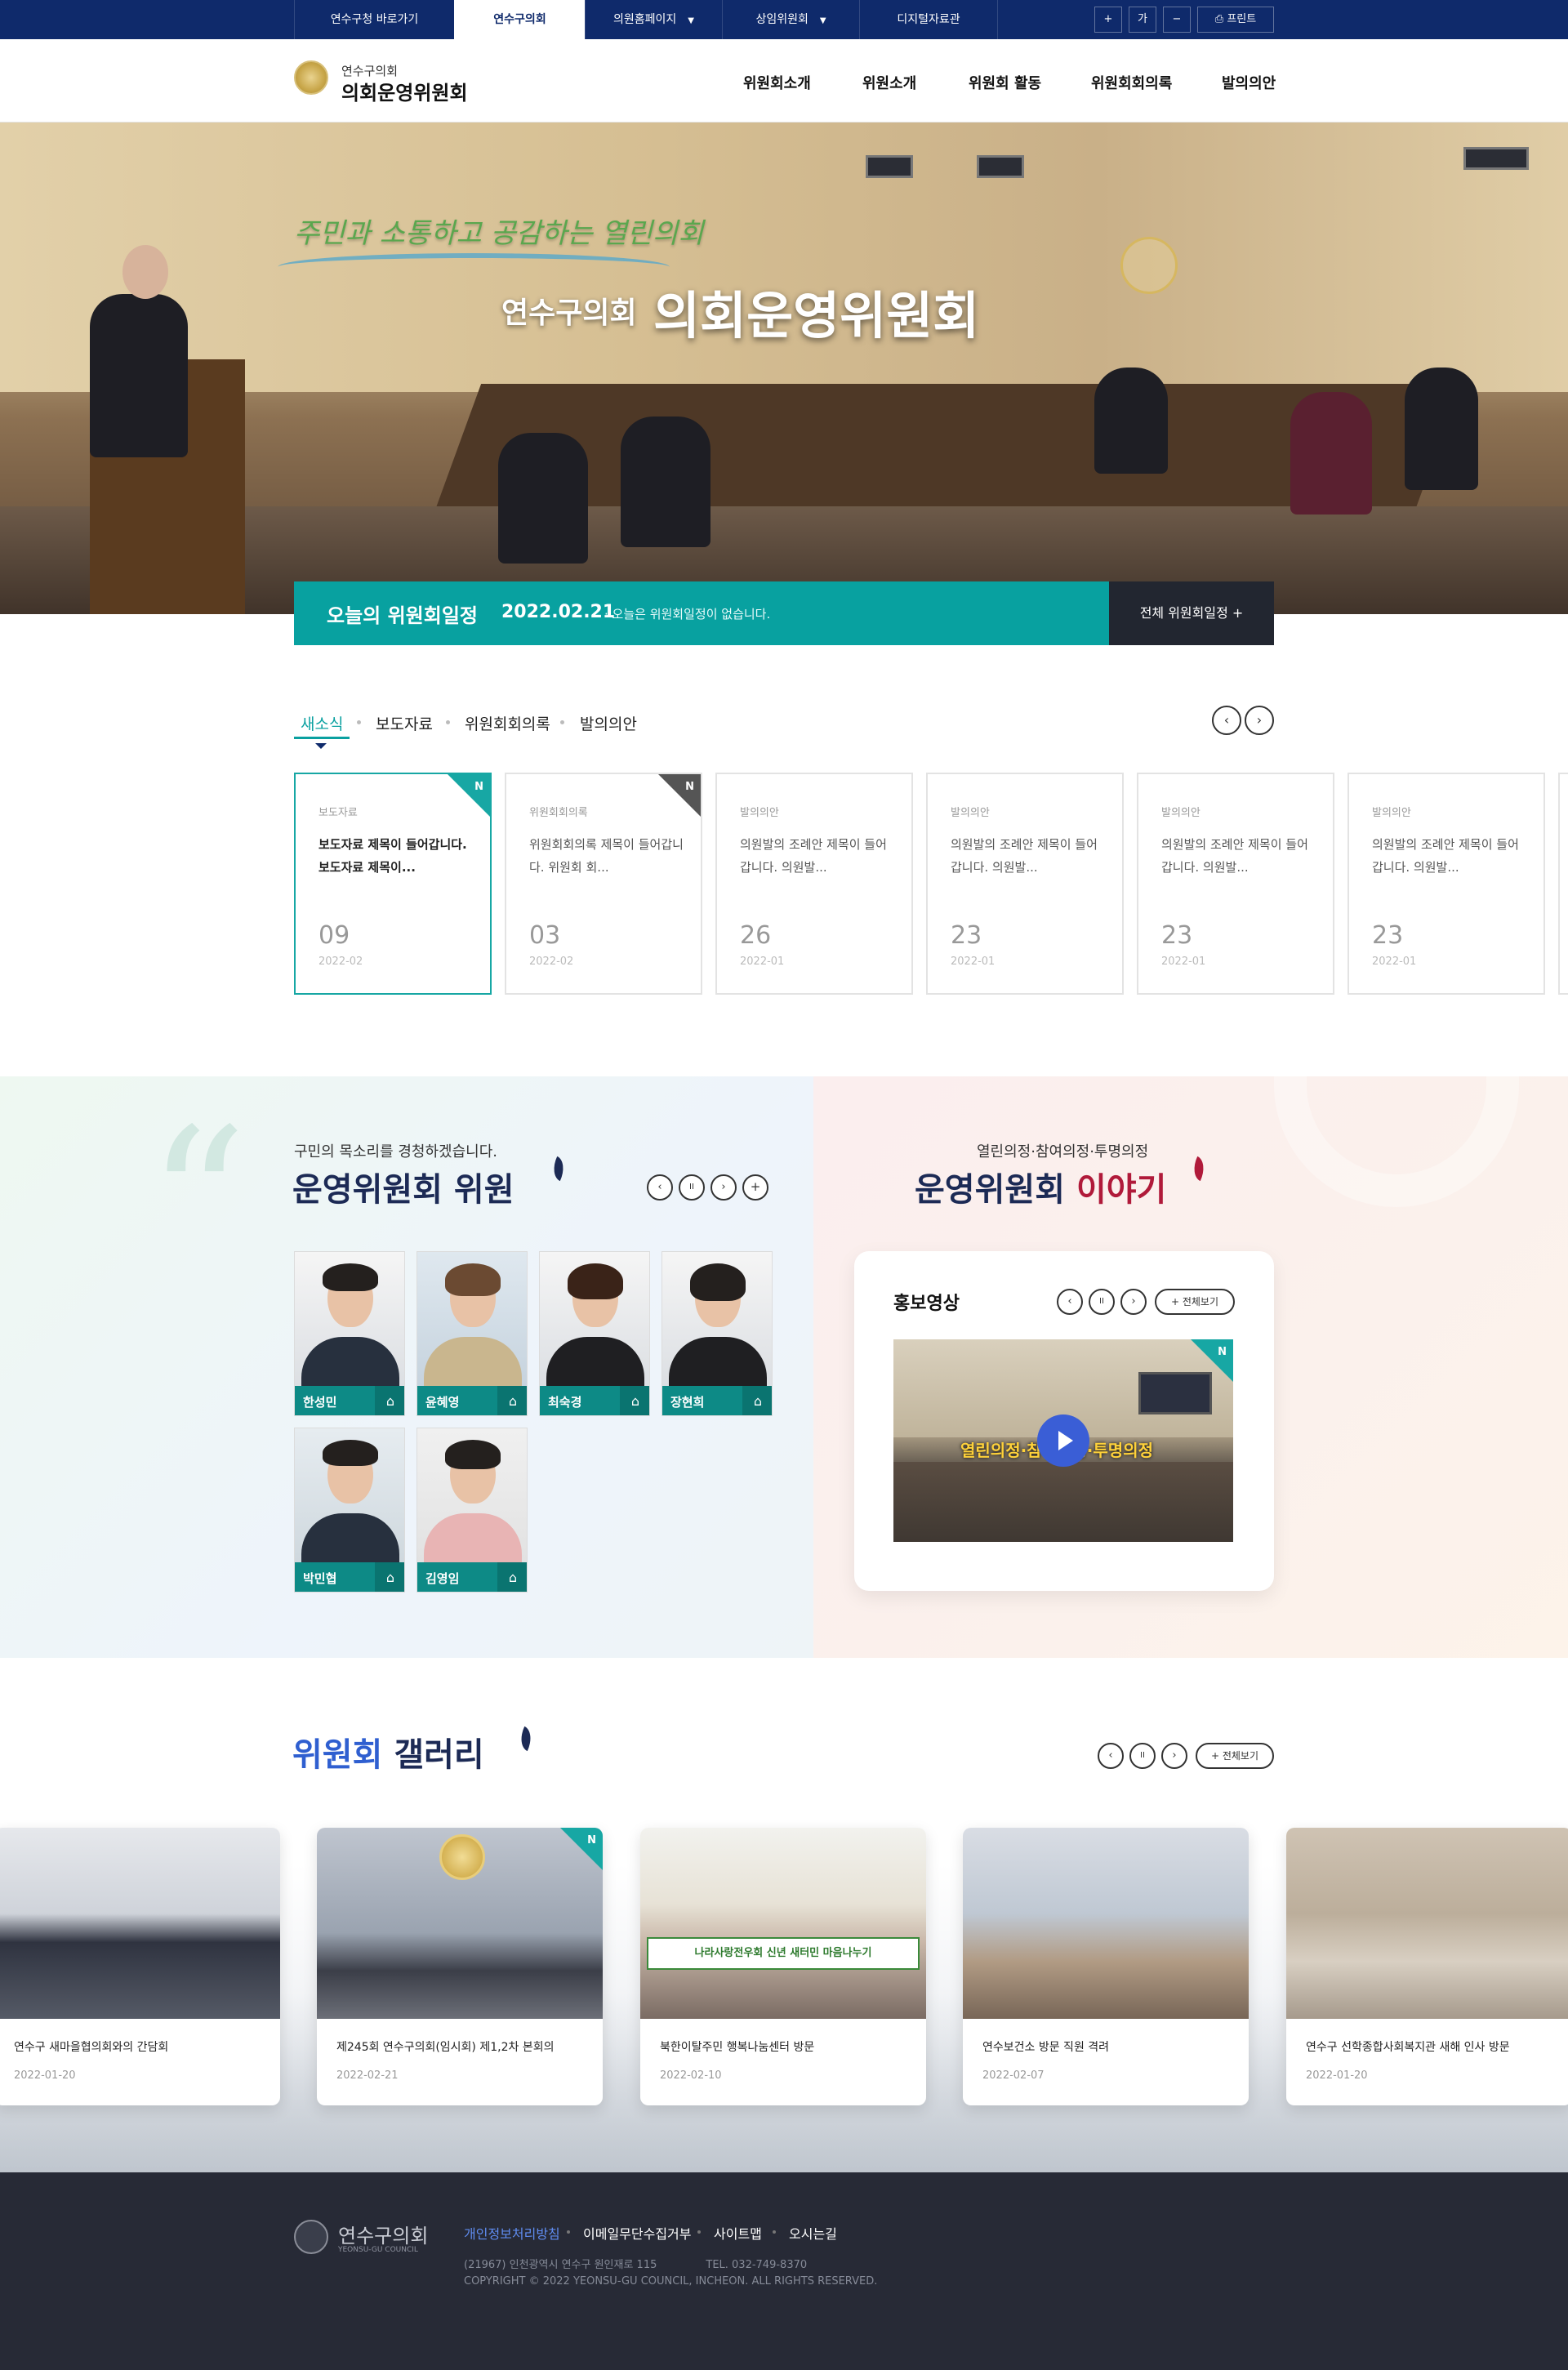 Image resolution: width=1568 pixels, height=2370 pixels. I want to click on tab-minutes: 위원회회의록, so click(507, 723).